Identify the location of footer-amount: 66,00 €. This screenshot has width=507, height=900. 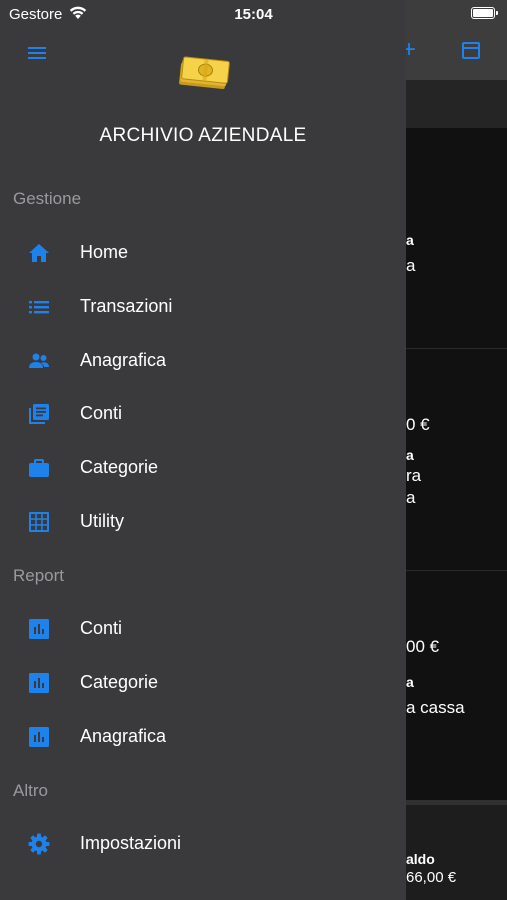
(431, 877).